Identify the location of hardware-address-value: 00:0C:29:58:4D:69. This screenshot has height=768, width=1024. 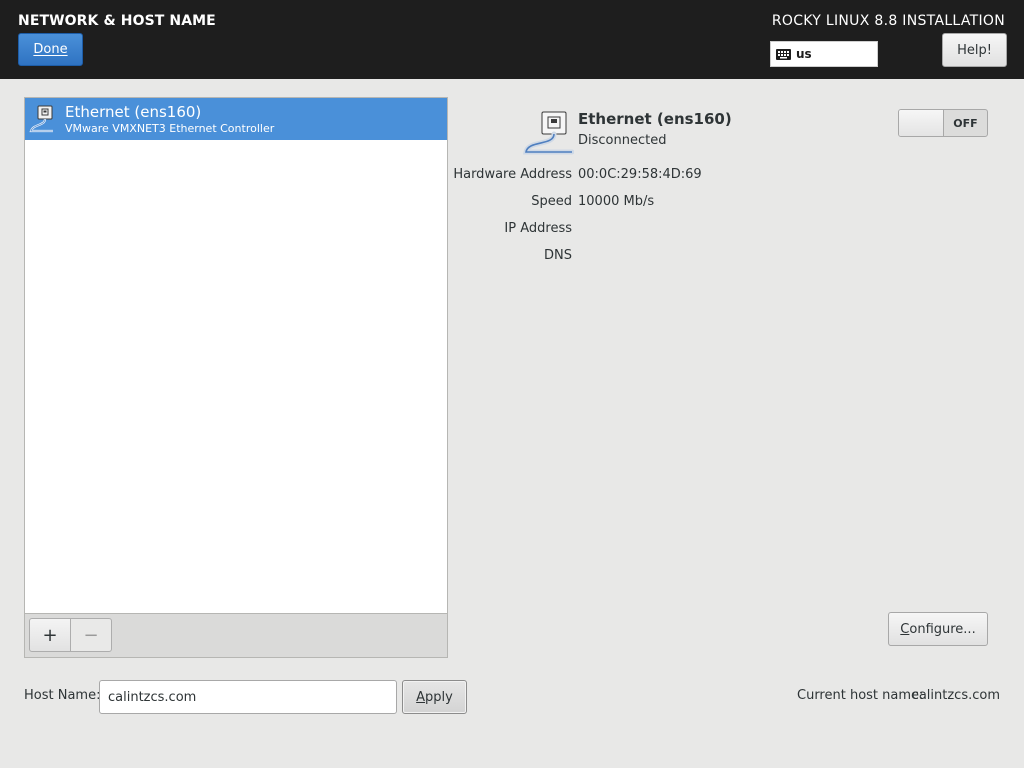
(640, 174).